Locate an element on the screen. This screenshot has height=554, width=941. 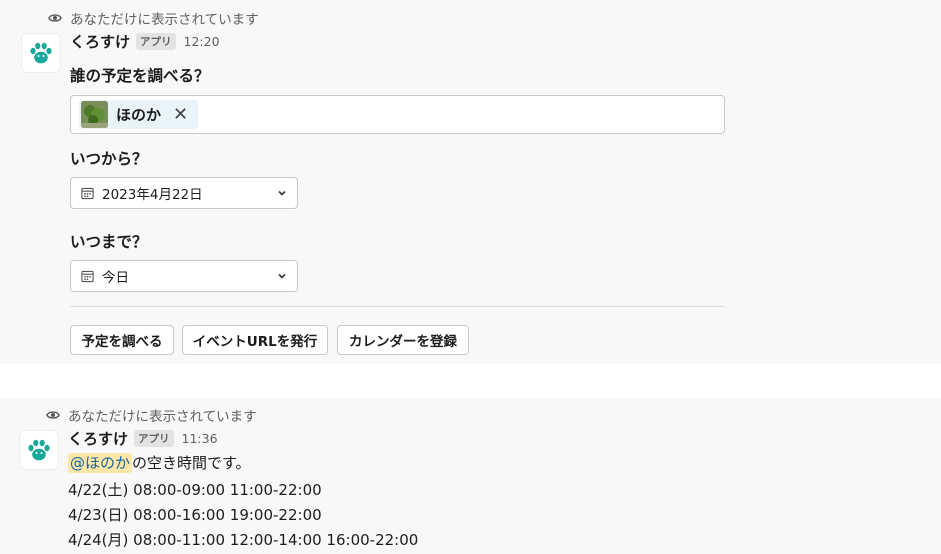
from-date-picker: 2023年4月22日 is located at coordinates (184, 193).